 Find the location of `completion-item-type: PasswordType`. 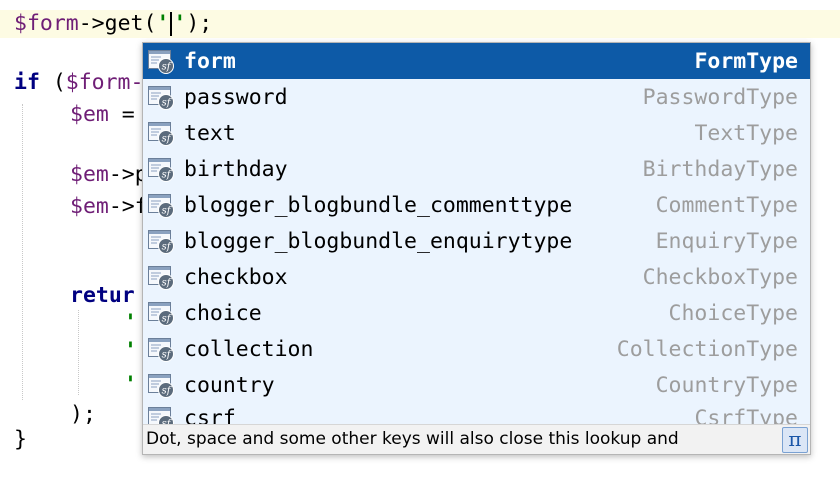

completion-item-type: PasswordType is located at coordinates (720, 97).